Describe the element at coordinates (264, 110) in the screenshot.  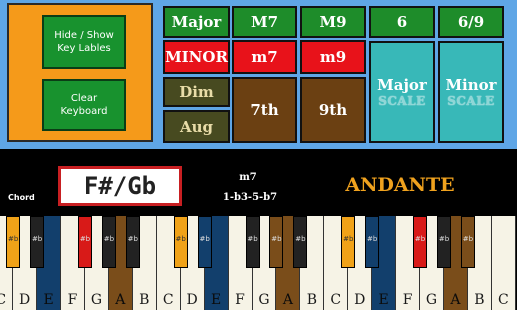
I see `seventh-button: 7th` at that location.